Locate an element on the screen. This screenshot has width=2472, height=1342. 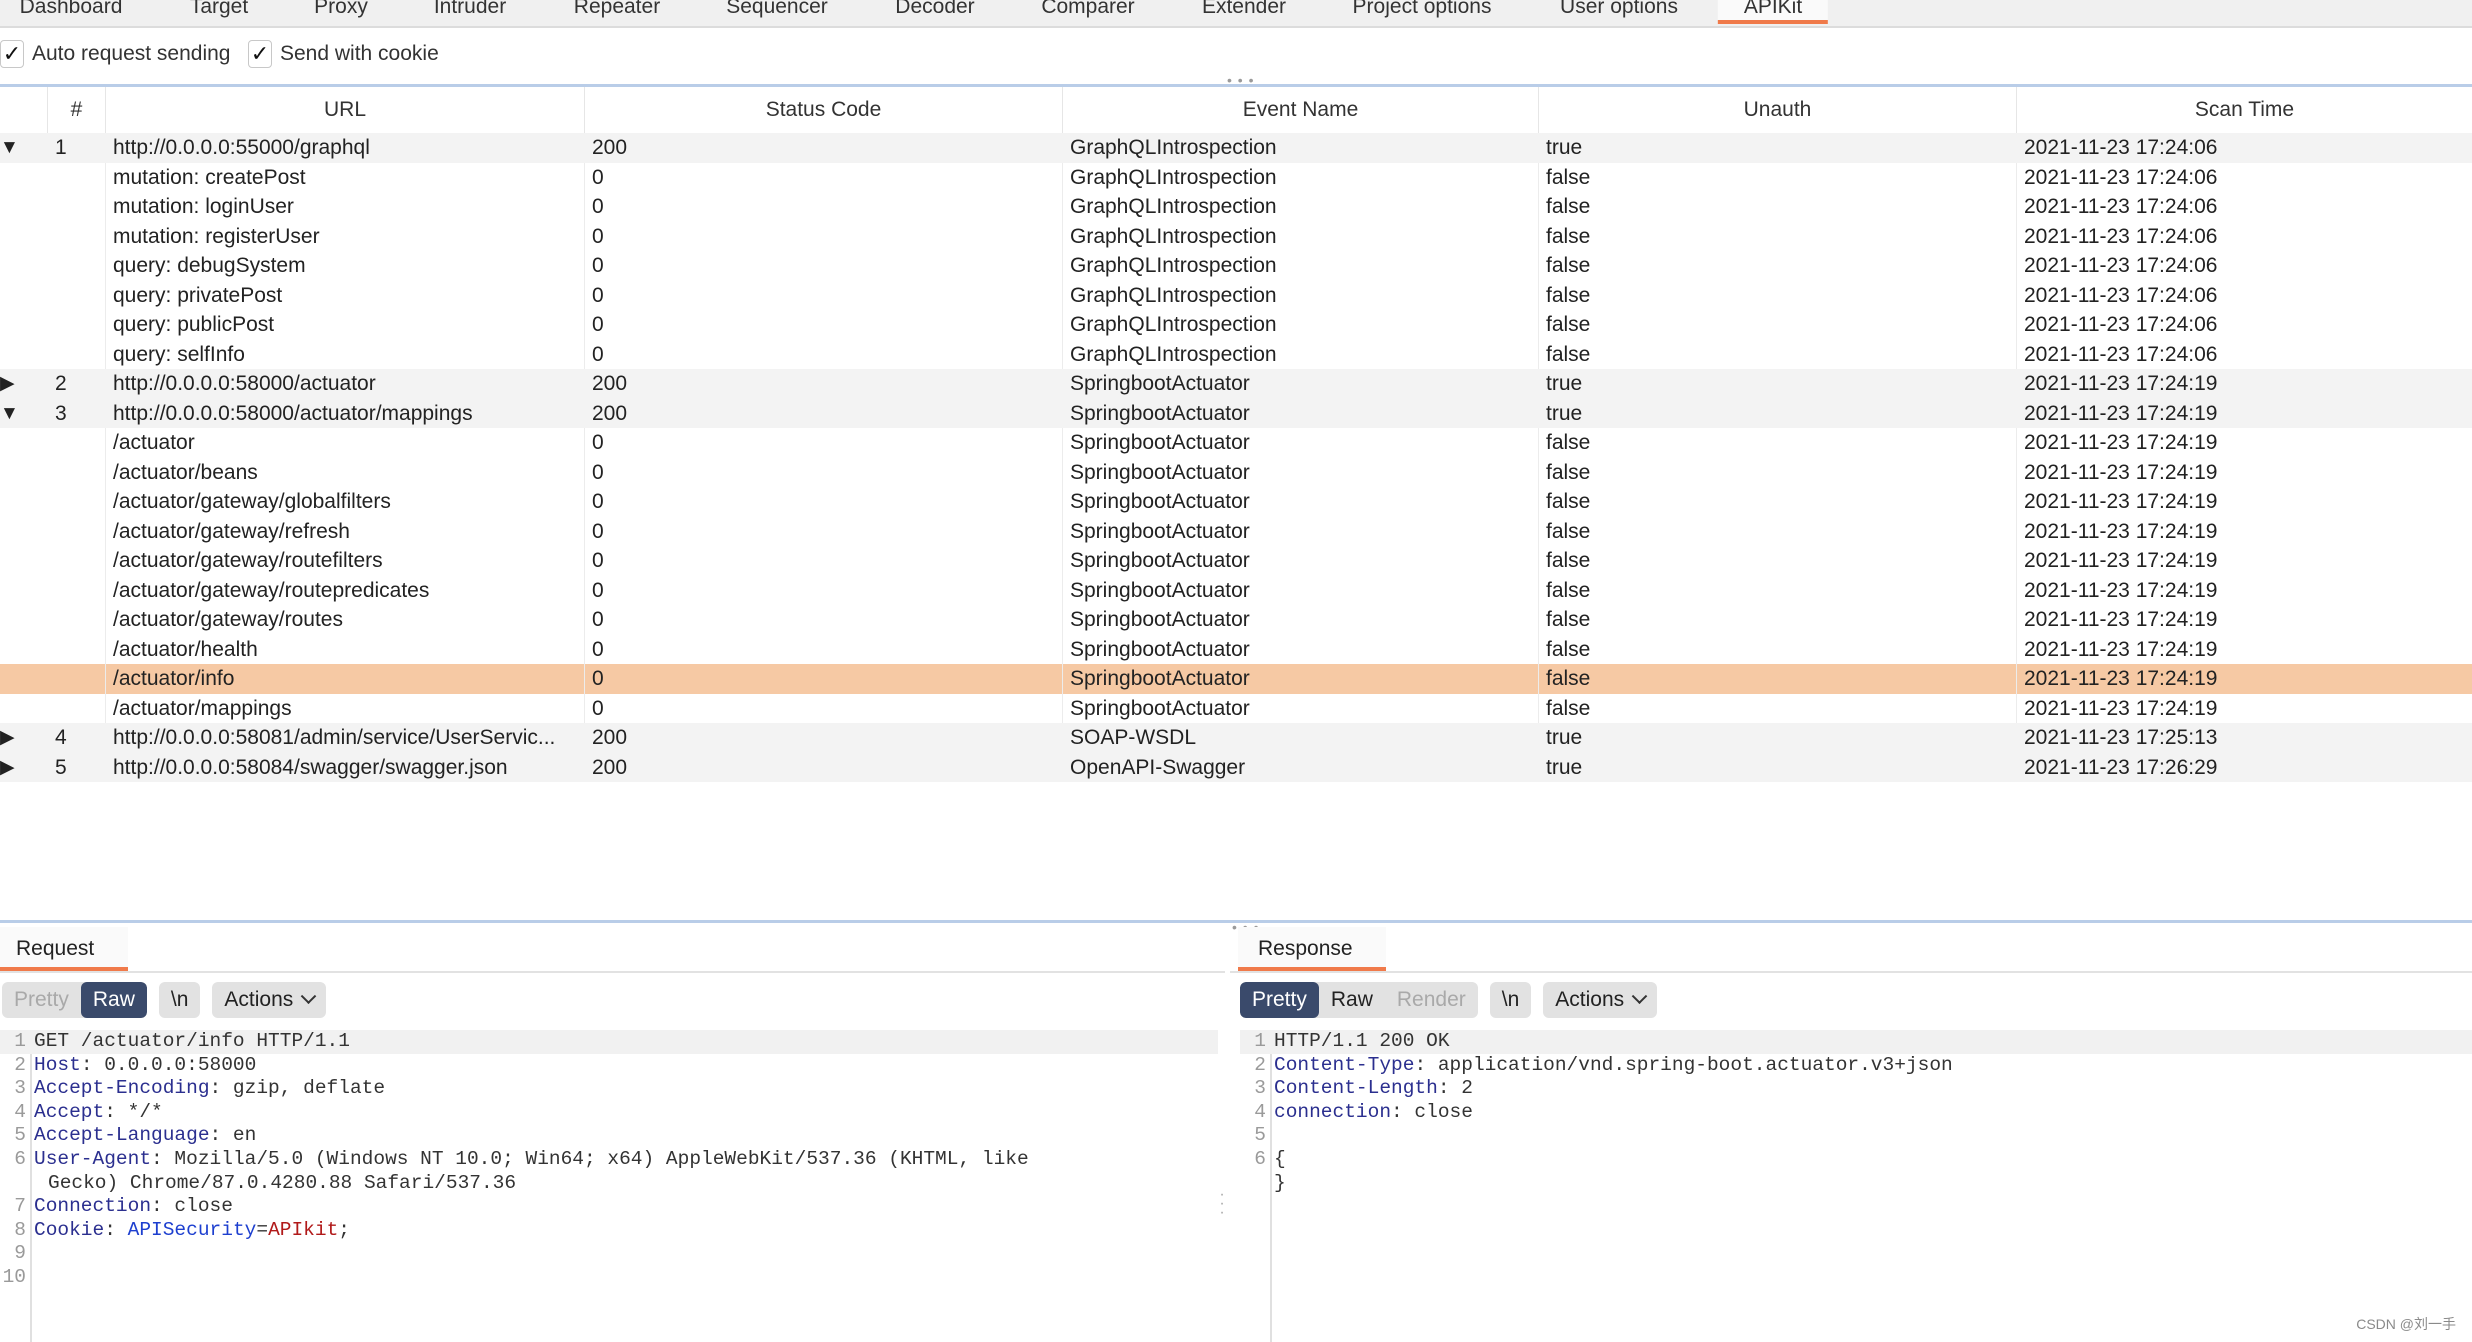
tab-repeater: Repeater is located at coordinates (617, 12).